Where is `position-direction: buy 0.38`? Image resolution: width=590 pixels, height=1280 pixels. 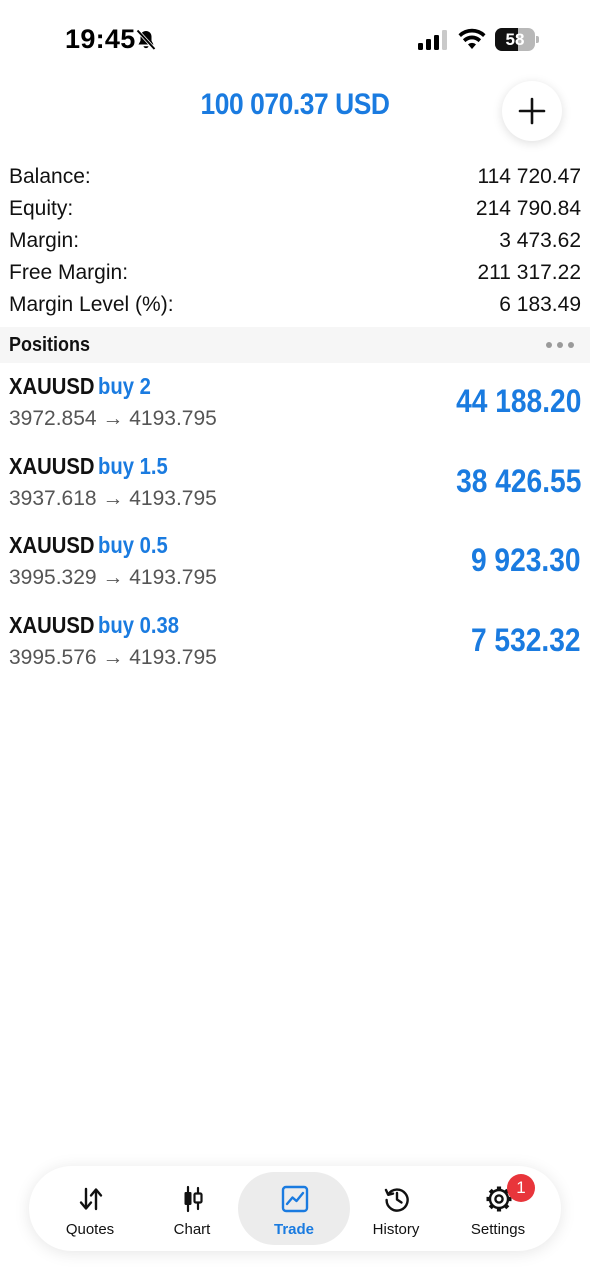
position-direction: buy 0.38 is located at coordinates (138, 624).